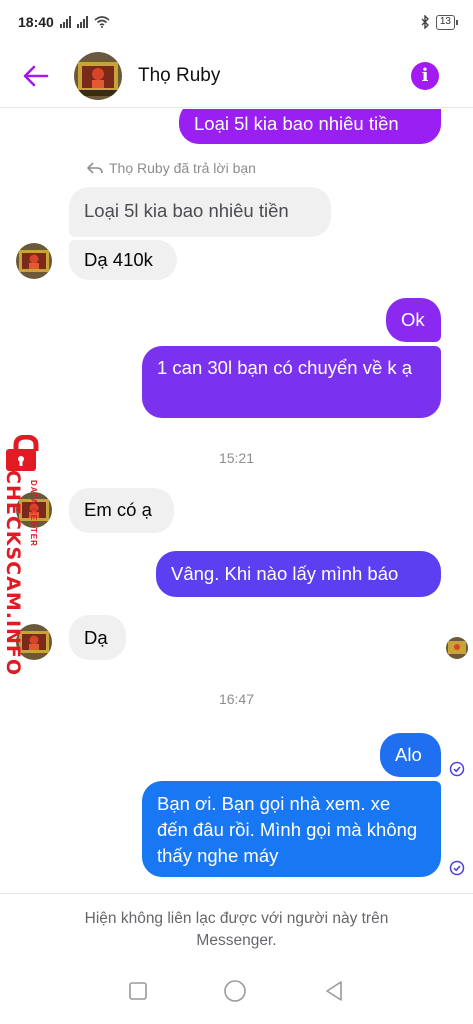 This screenshot has height=1024, width=473. I want to click on battery-icon: 13, so click(447, 22).